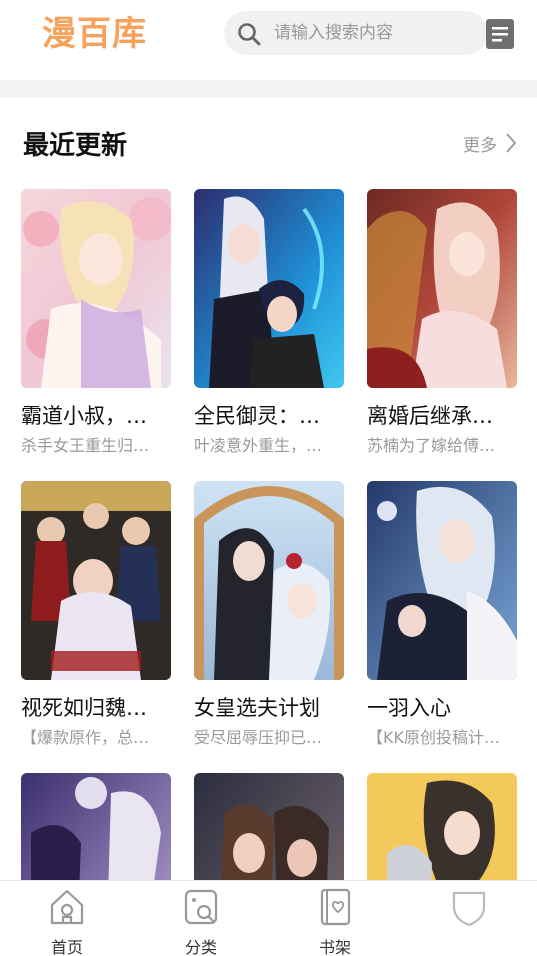 This screenshot has height=956, width=537. Describe the element at coordinates (374, 33) in the screenshot. I see `search-input` at that location.